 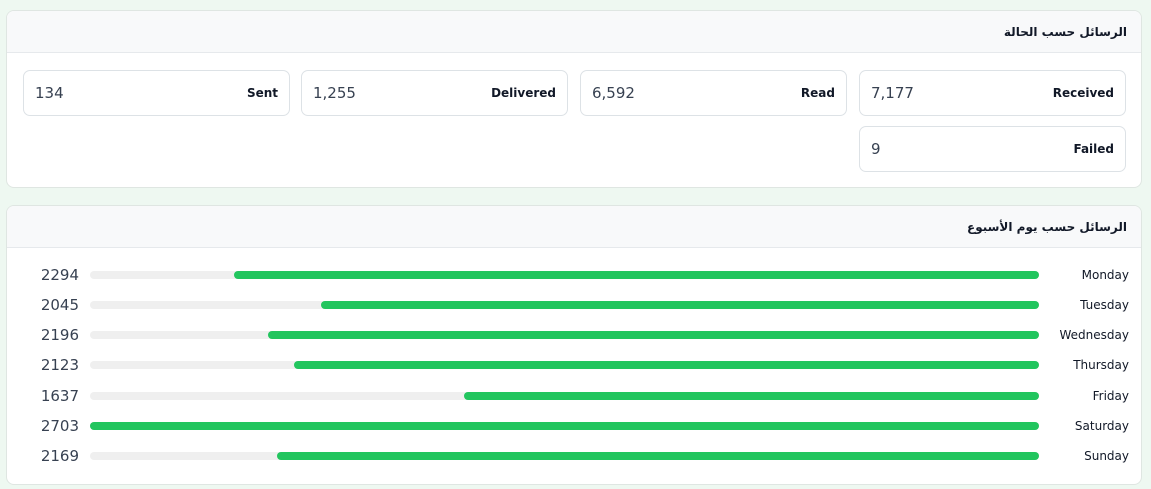 I want to click on day-value: 1637, so click(x=59, y=396).